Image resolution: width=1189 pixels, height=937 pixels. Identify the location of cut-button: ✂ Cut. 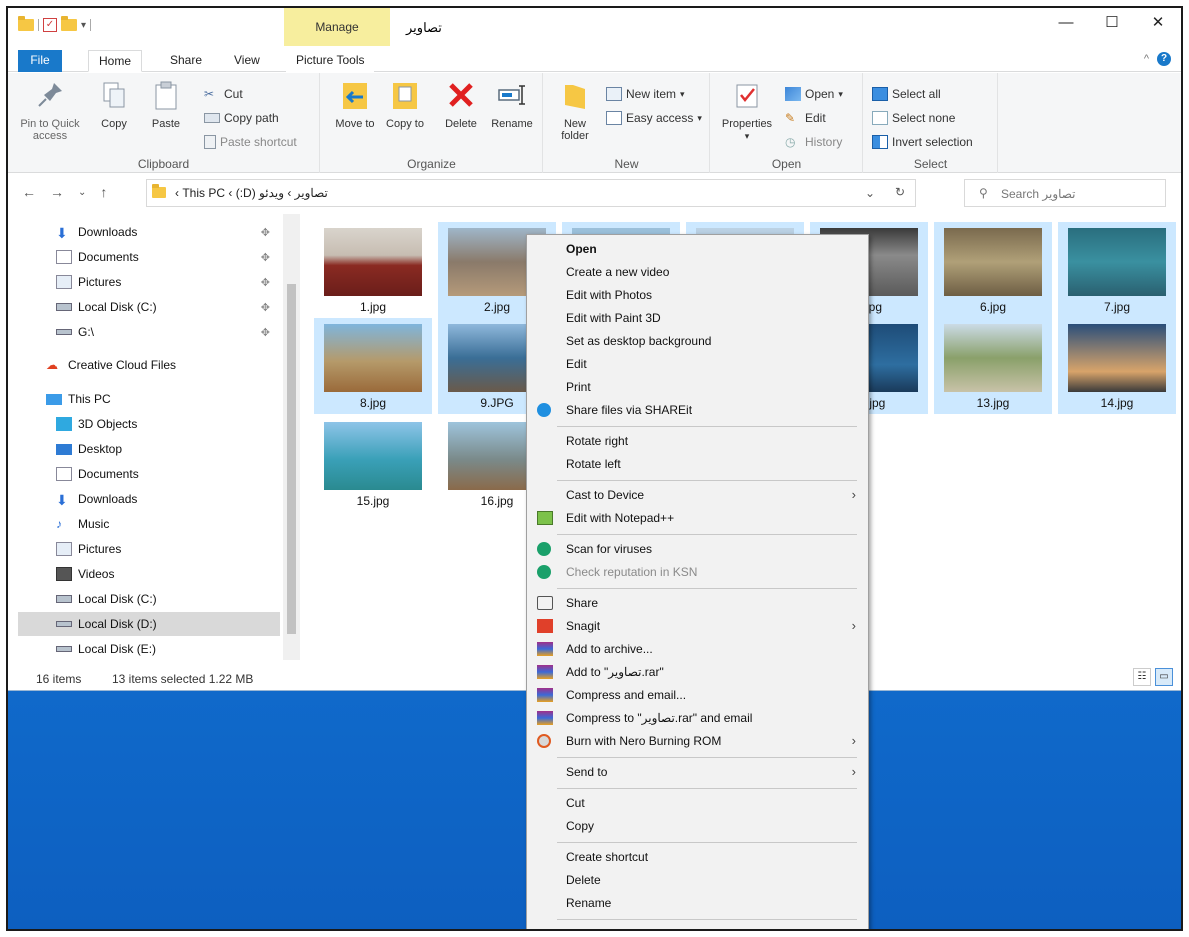
(223, 94).